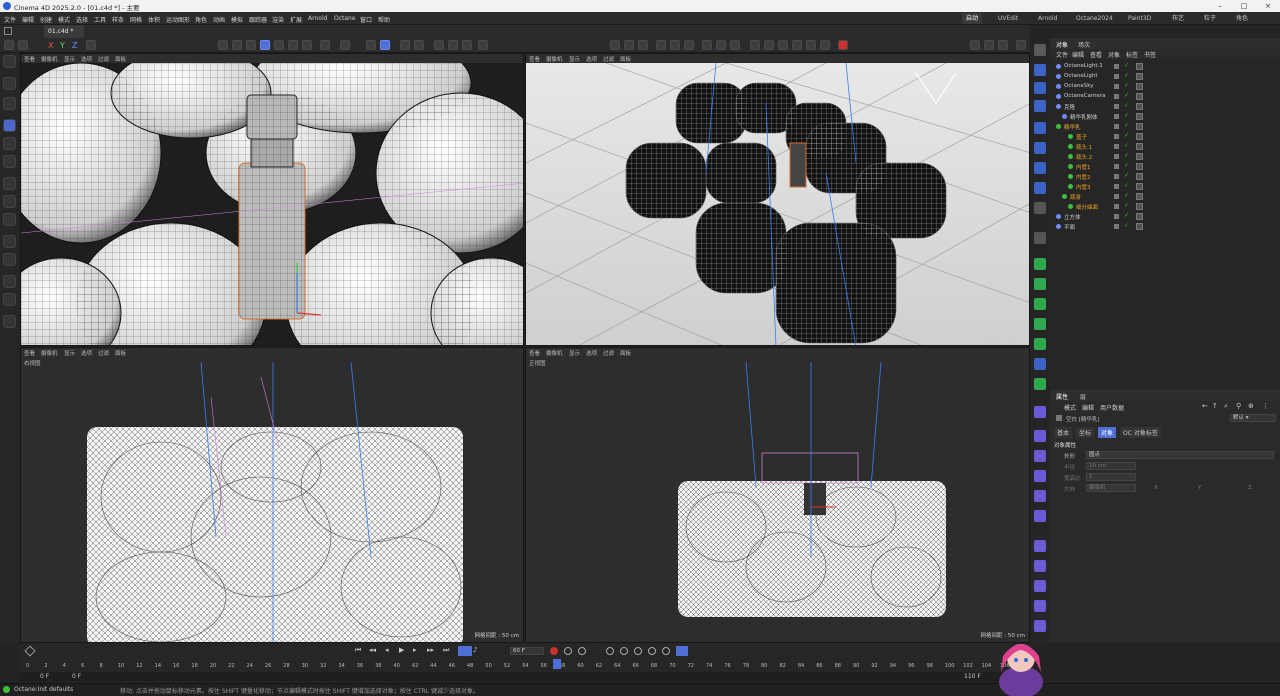 The image size is (1280, 696). I want to click on deformer-triangle-icon, so click(1040, 364).